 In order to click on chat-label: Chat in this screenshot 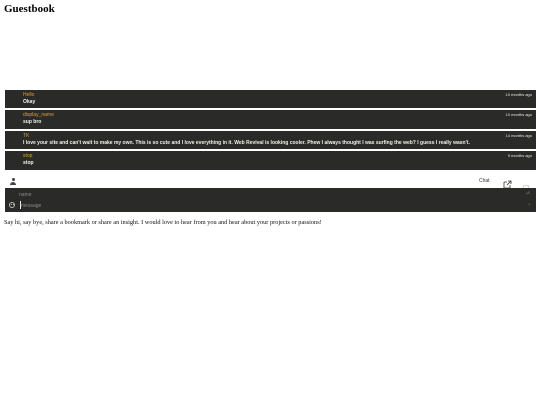, I will do `click(484, 181)`.